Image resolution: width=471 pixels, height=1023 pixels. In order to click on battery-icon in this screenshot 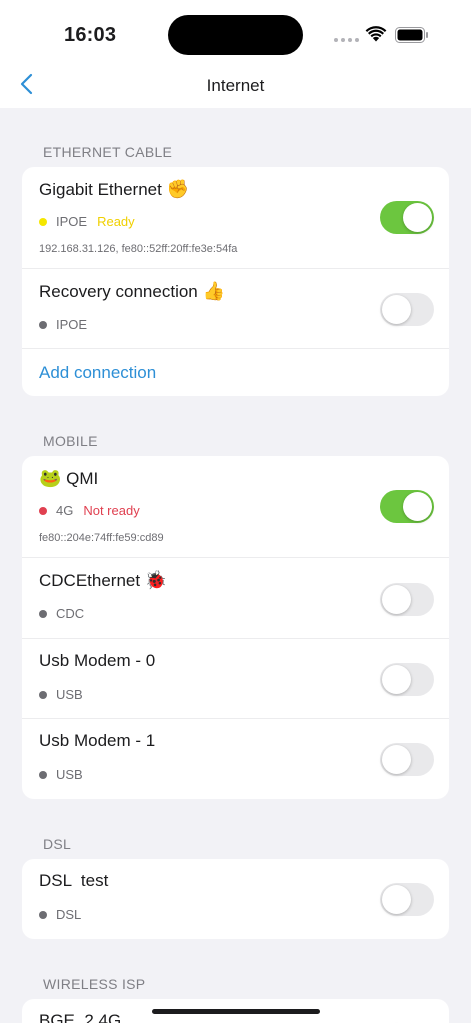, I will do `click(411, 35)`.